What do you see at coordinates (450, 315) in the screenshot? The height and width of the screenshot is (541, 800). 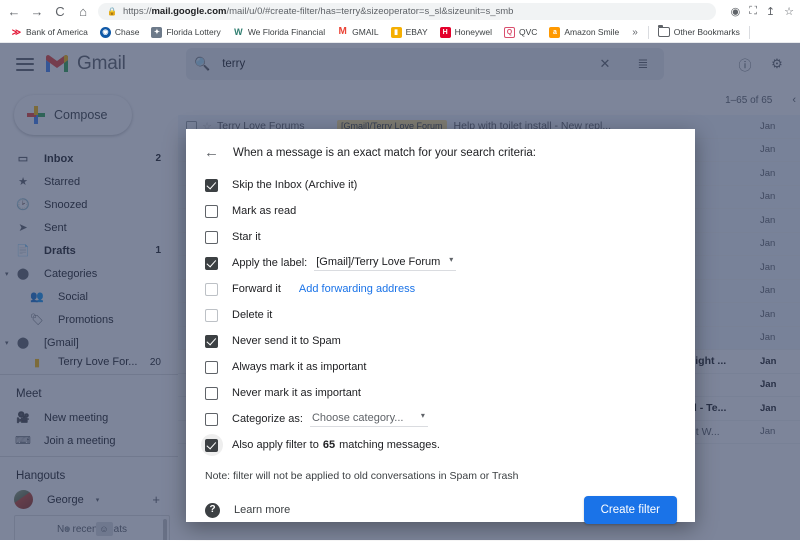 I see `option-delete-it: Delete it` at bounding box center [450, 315].